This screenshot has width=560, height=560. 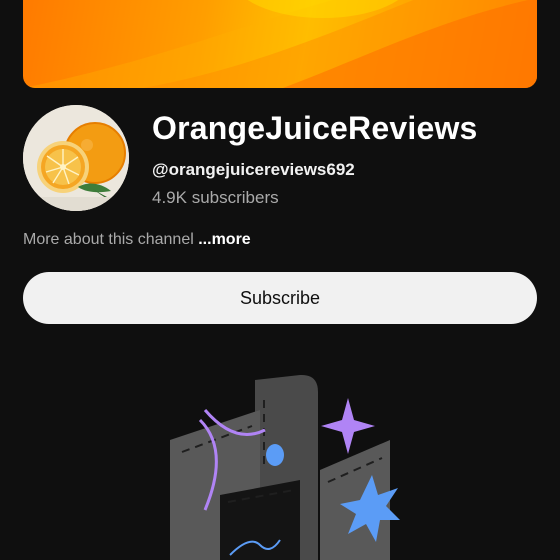 I want to click on channel-about: More about this channel ...more, so click(x=137, y=240).